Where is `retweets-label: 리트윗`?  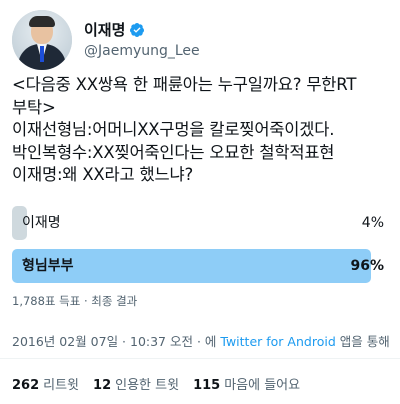 retweets-label: 리트윗 is located at coordinates (61, 385).